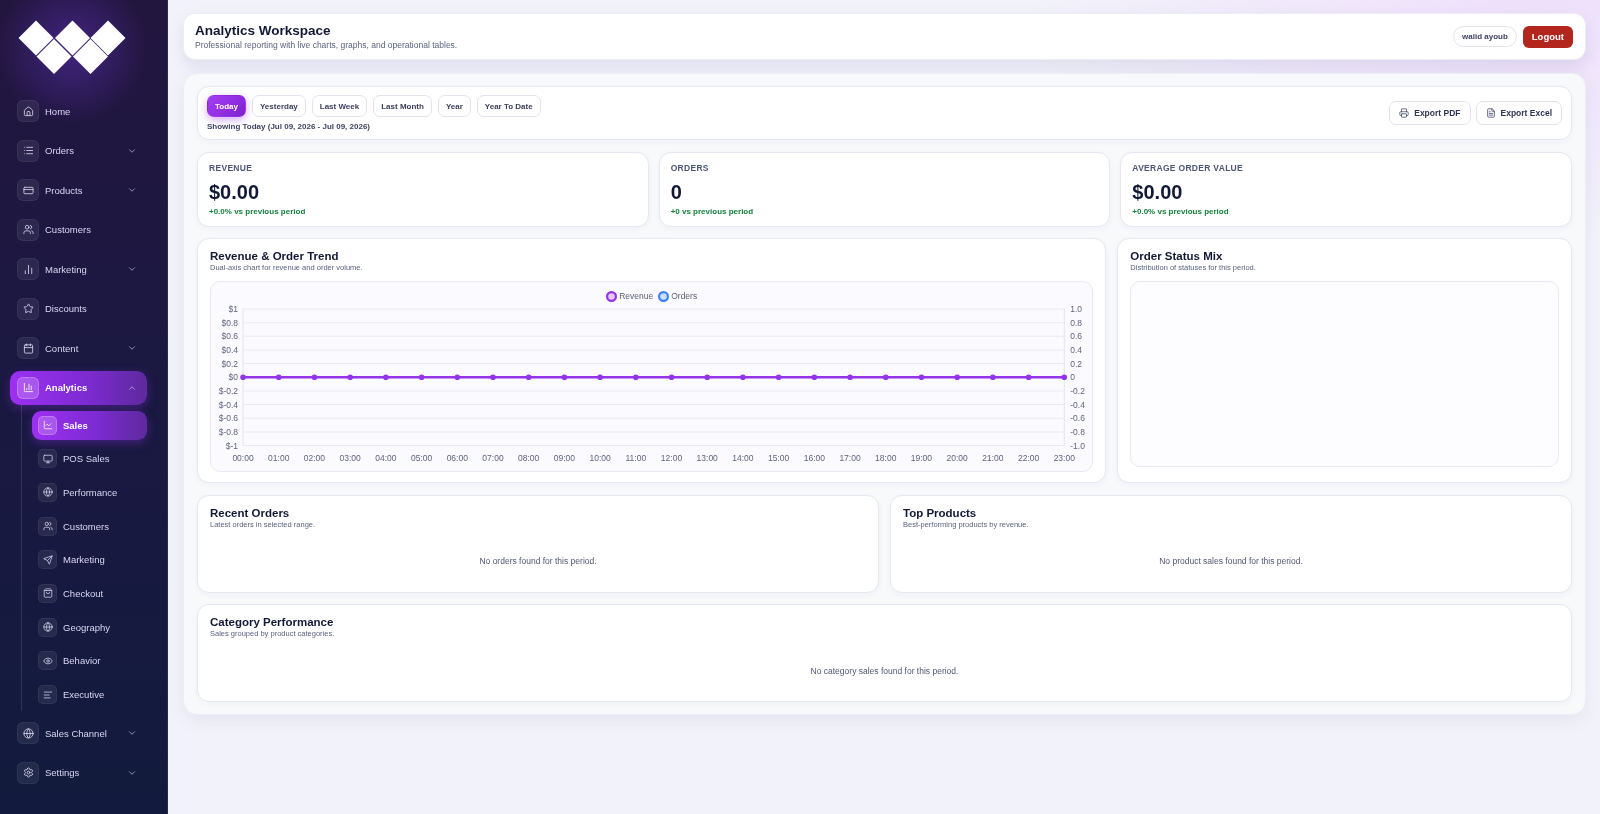  I want to click on eye-icon, so click(47, 661).